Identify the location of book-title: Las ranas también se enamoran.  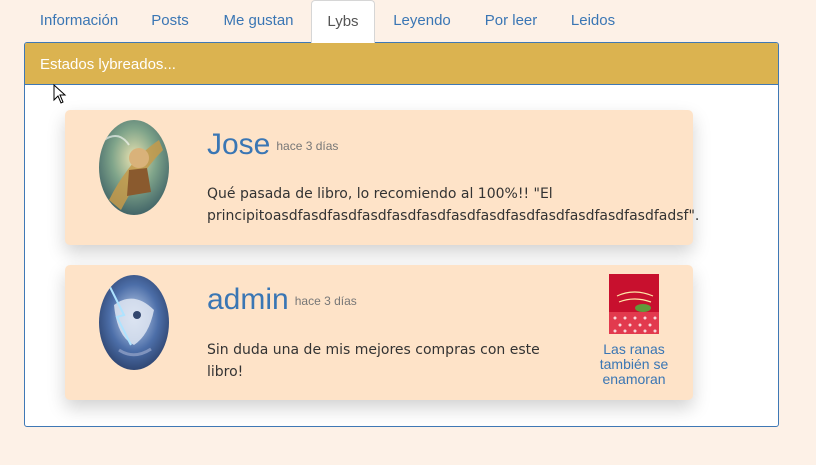
(634, 364).